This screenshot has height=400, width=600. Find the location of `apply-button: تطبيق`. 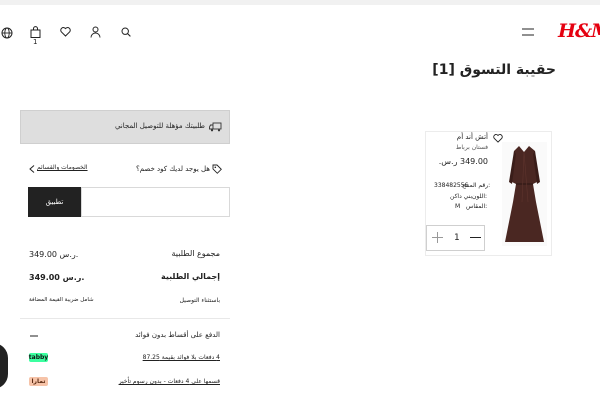

apply-button: تطبيق is located at coordinates (54, 202).